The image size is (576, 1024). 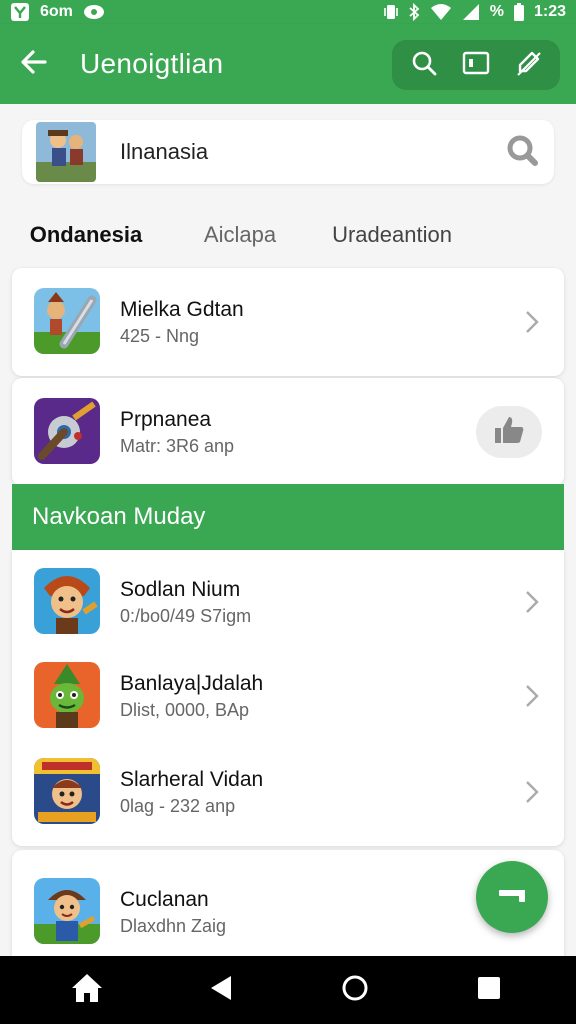 What do you see at coordinates (288, 12) in the screenshot?
I see `status-bar: 6om % 1:23` at bounding box center [288, 12].